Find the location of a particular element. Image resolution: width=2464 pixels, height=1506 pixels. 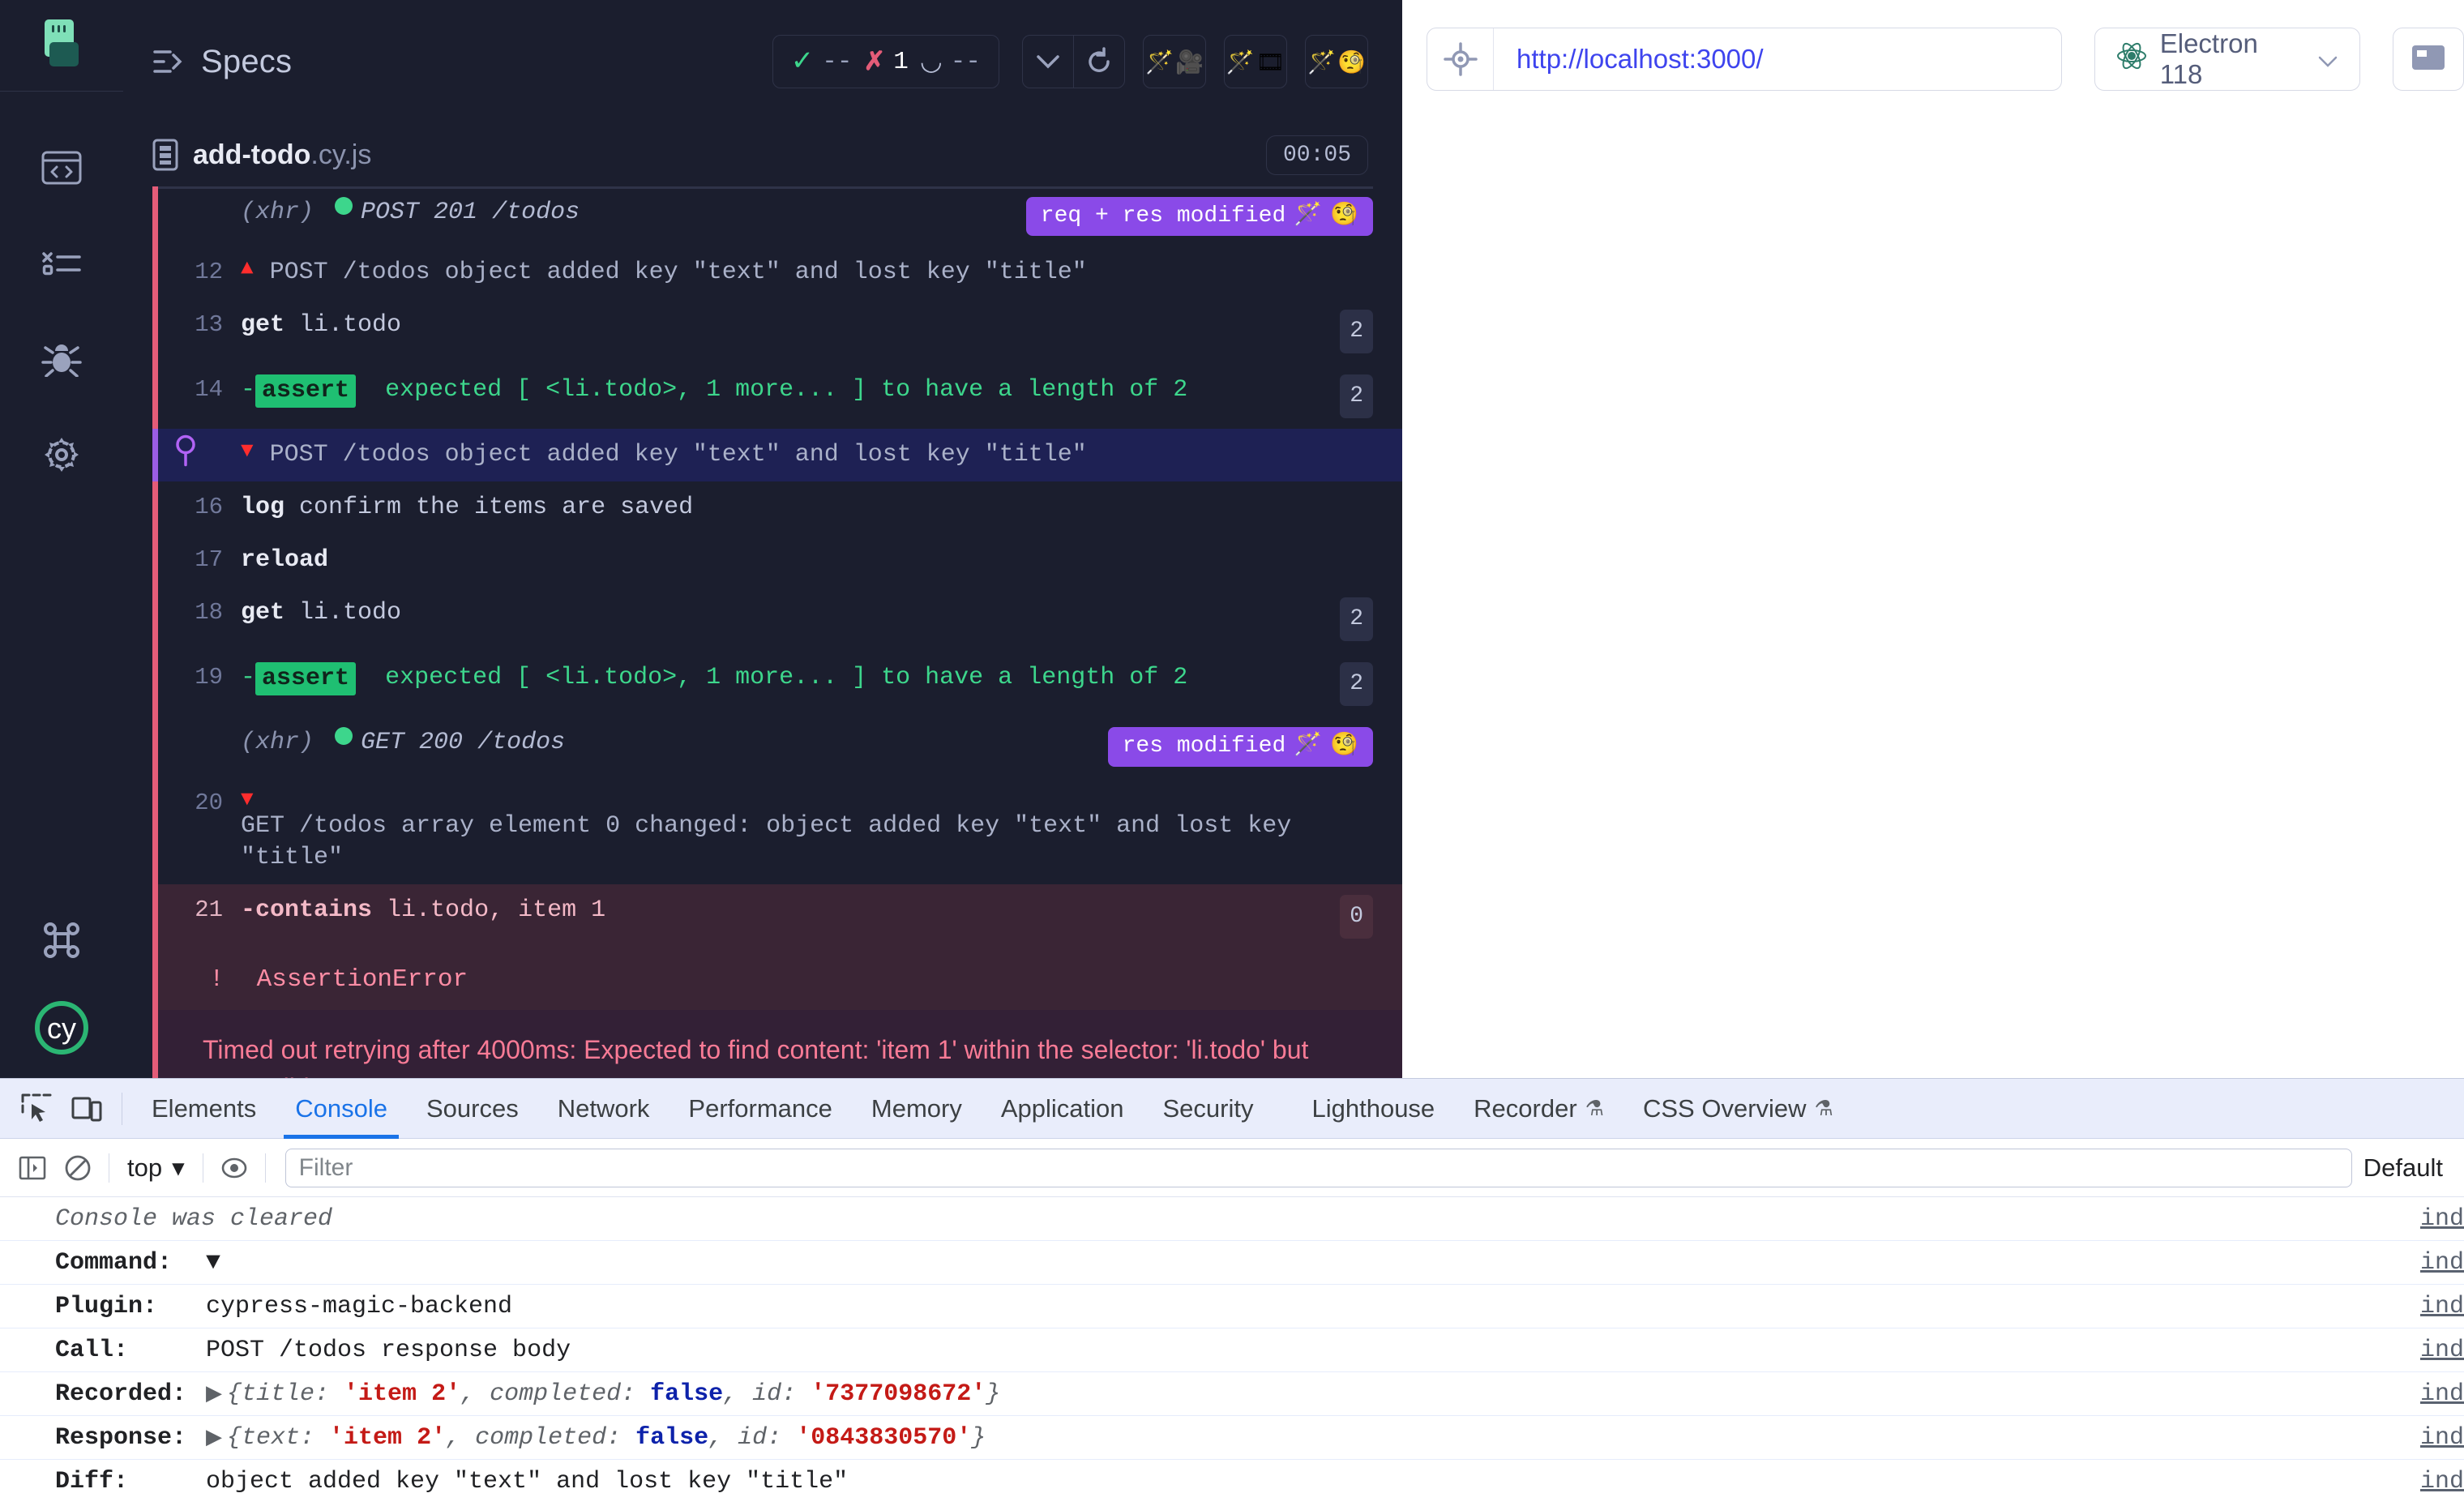

file-icon is located at coordinates (165, 155).